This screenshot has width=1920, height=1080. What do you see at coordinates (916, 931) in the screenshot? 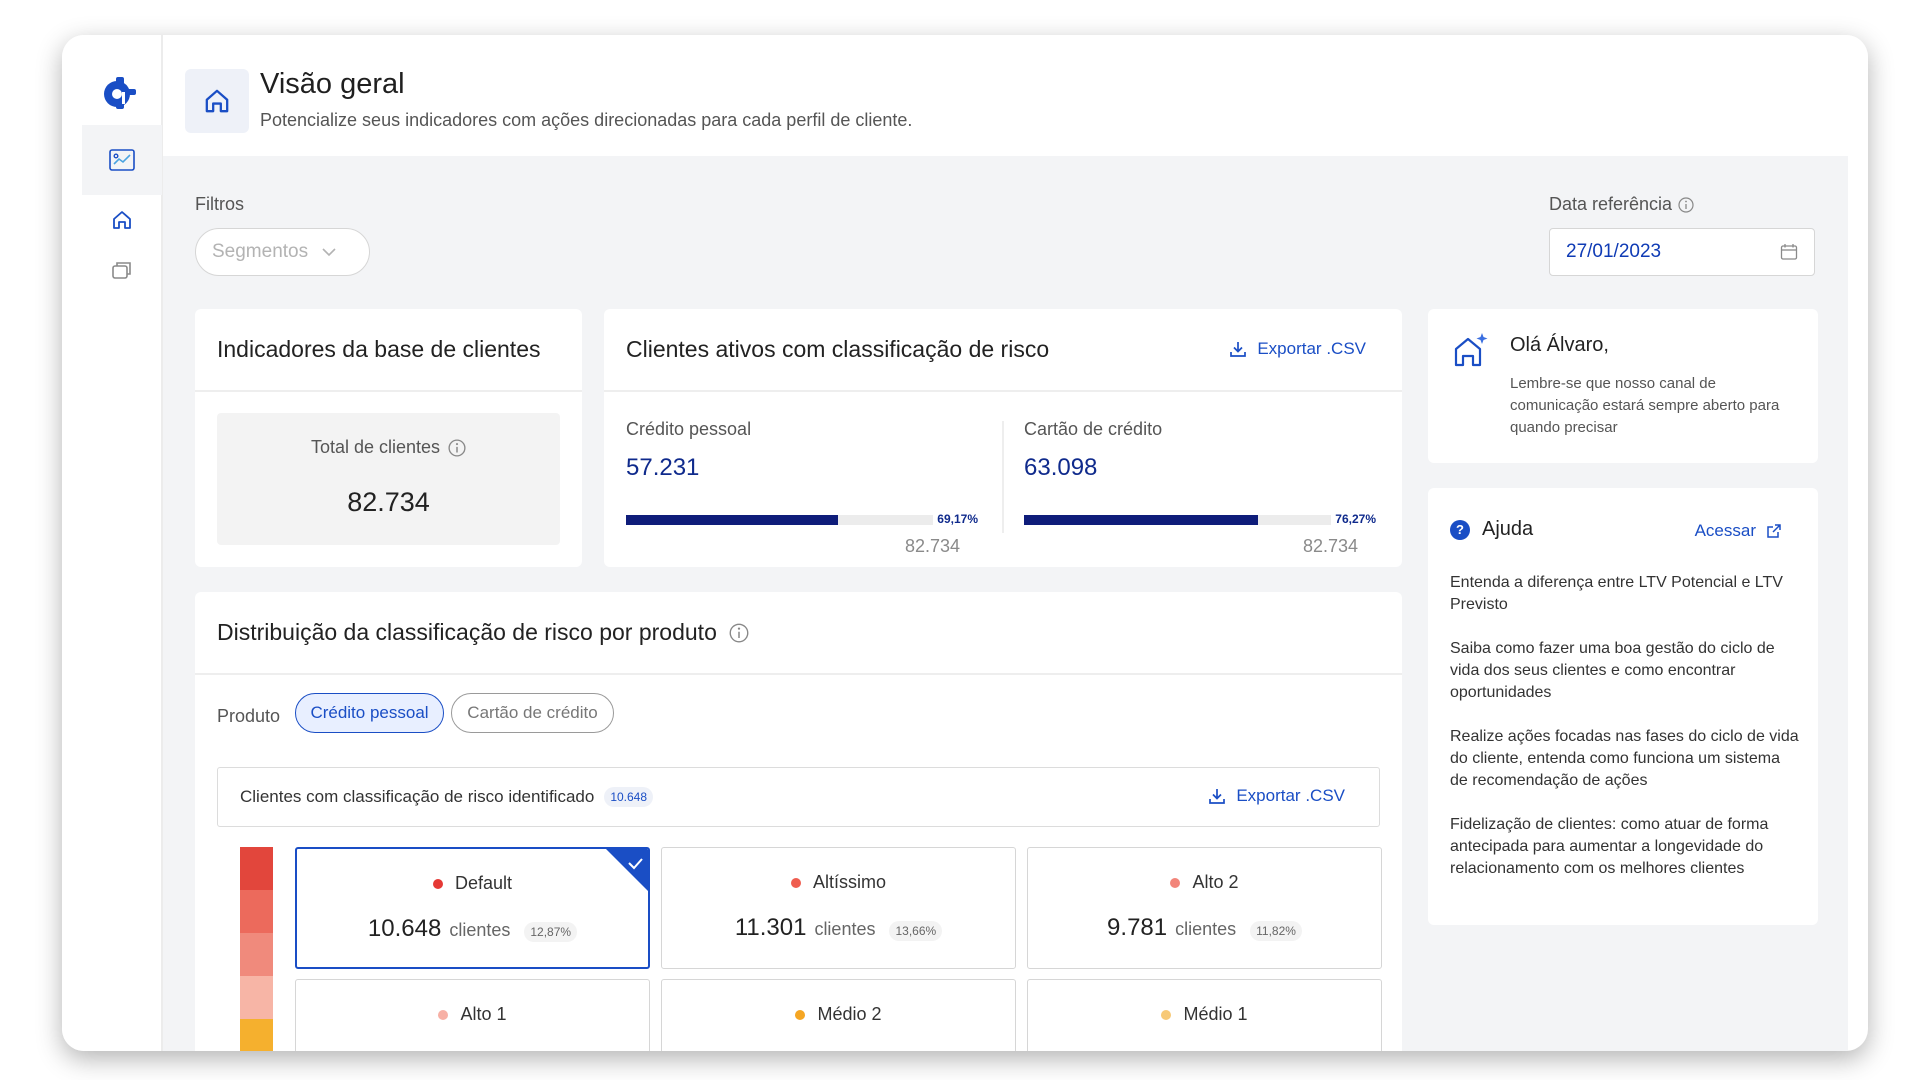
I see `tile-percent-badge: 13,66%` at bounding box center [916, 931].